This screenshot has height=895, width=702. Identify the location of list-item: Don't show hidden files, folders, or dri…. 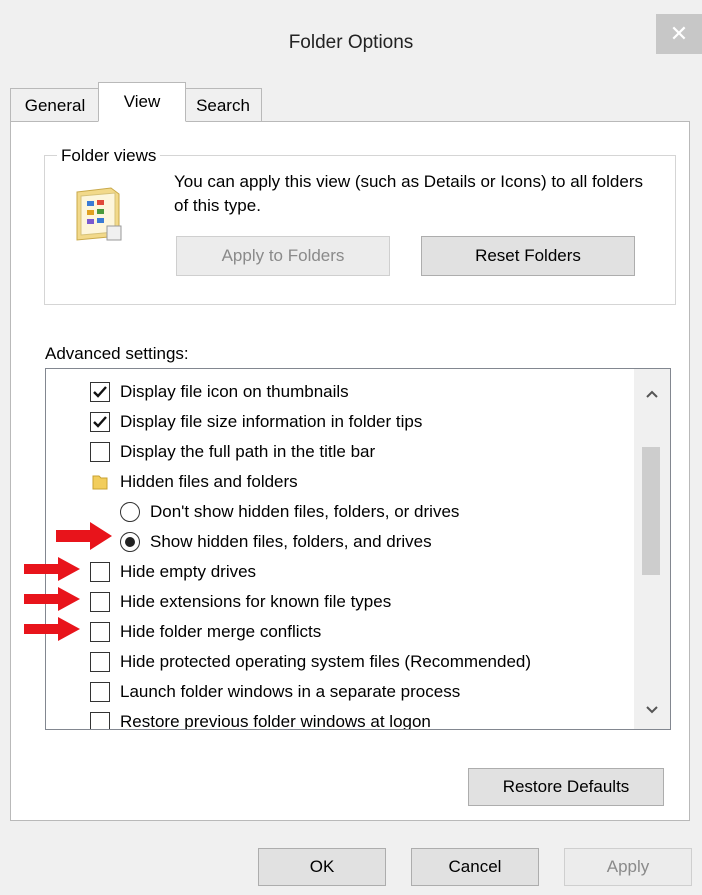
(289, 512).